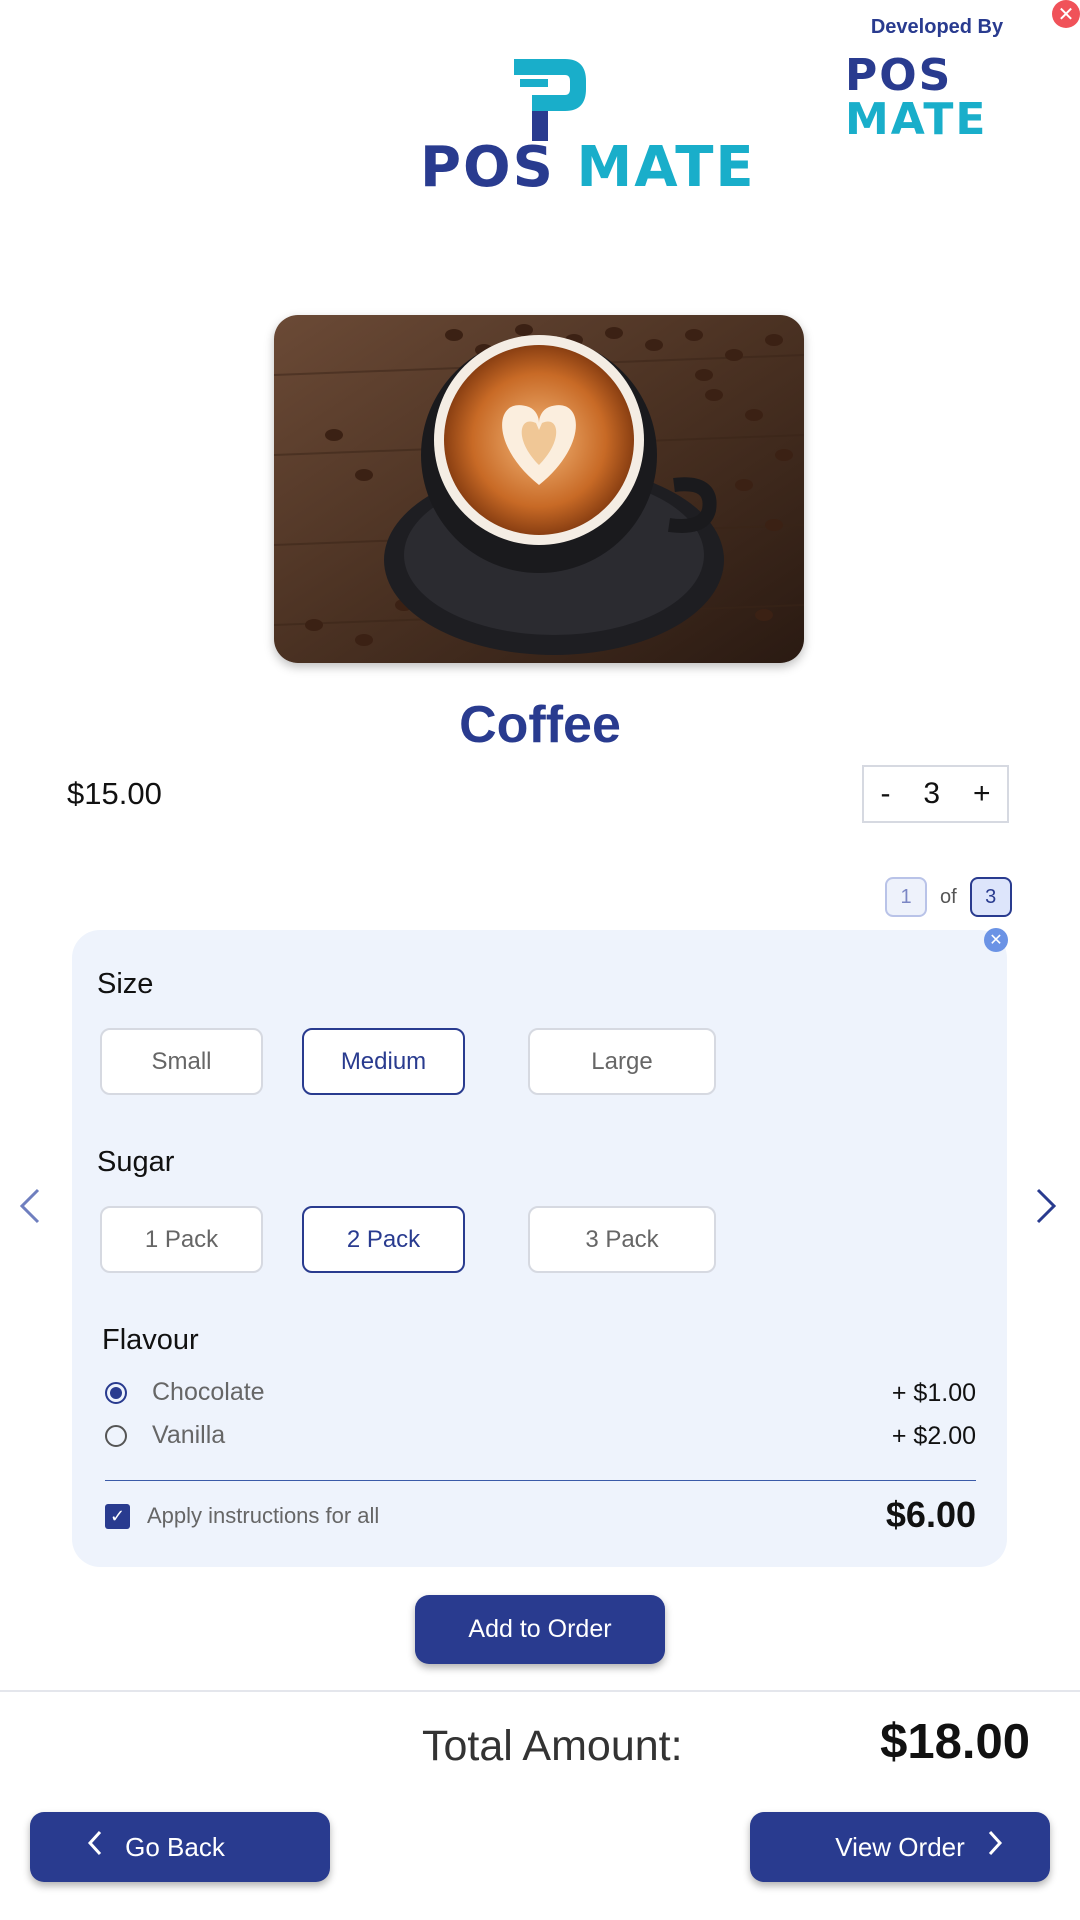 This screenshot has width=1080, height=1920. I want to click on pager-current: 1, so click(906, 897).